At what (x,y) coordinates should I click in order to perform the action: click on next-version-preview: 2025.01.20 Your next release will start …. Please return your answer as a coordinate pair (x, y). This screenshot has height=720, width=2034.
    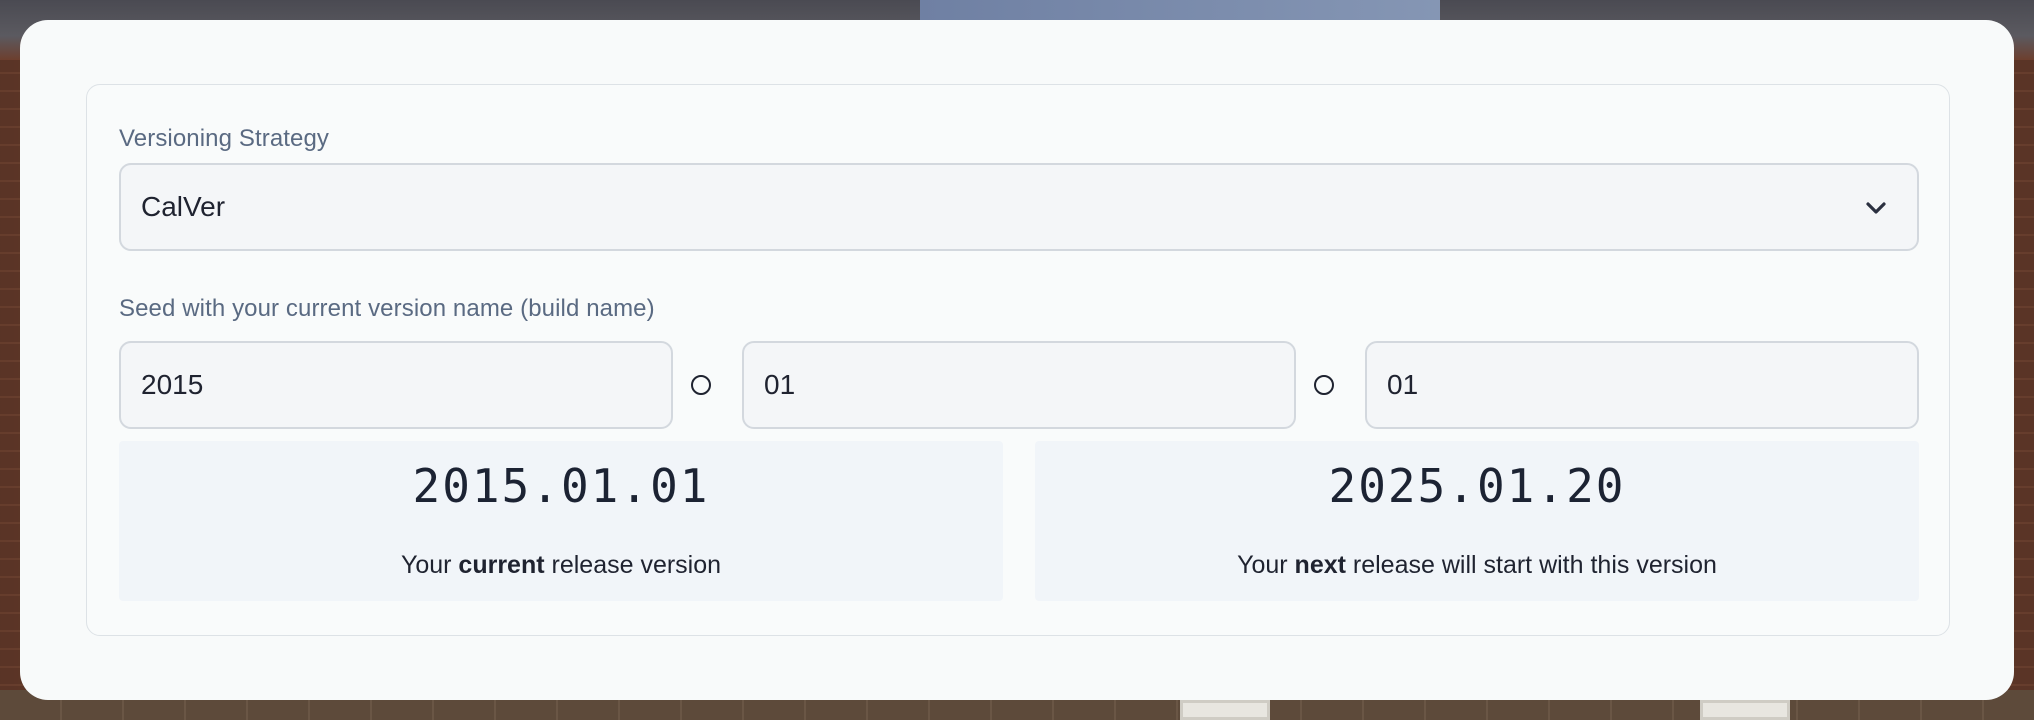
    Looking at the image, I should click on (1477, 521).